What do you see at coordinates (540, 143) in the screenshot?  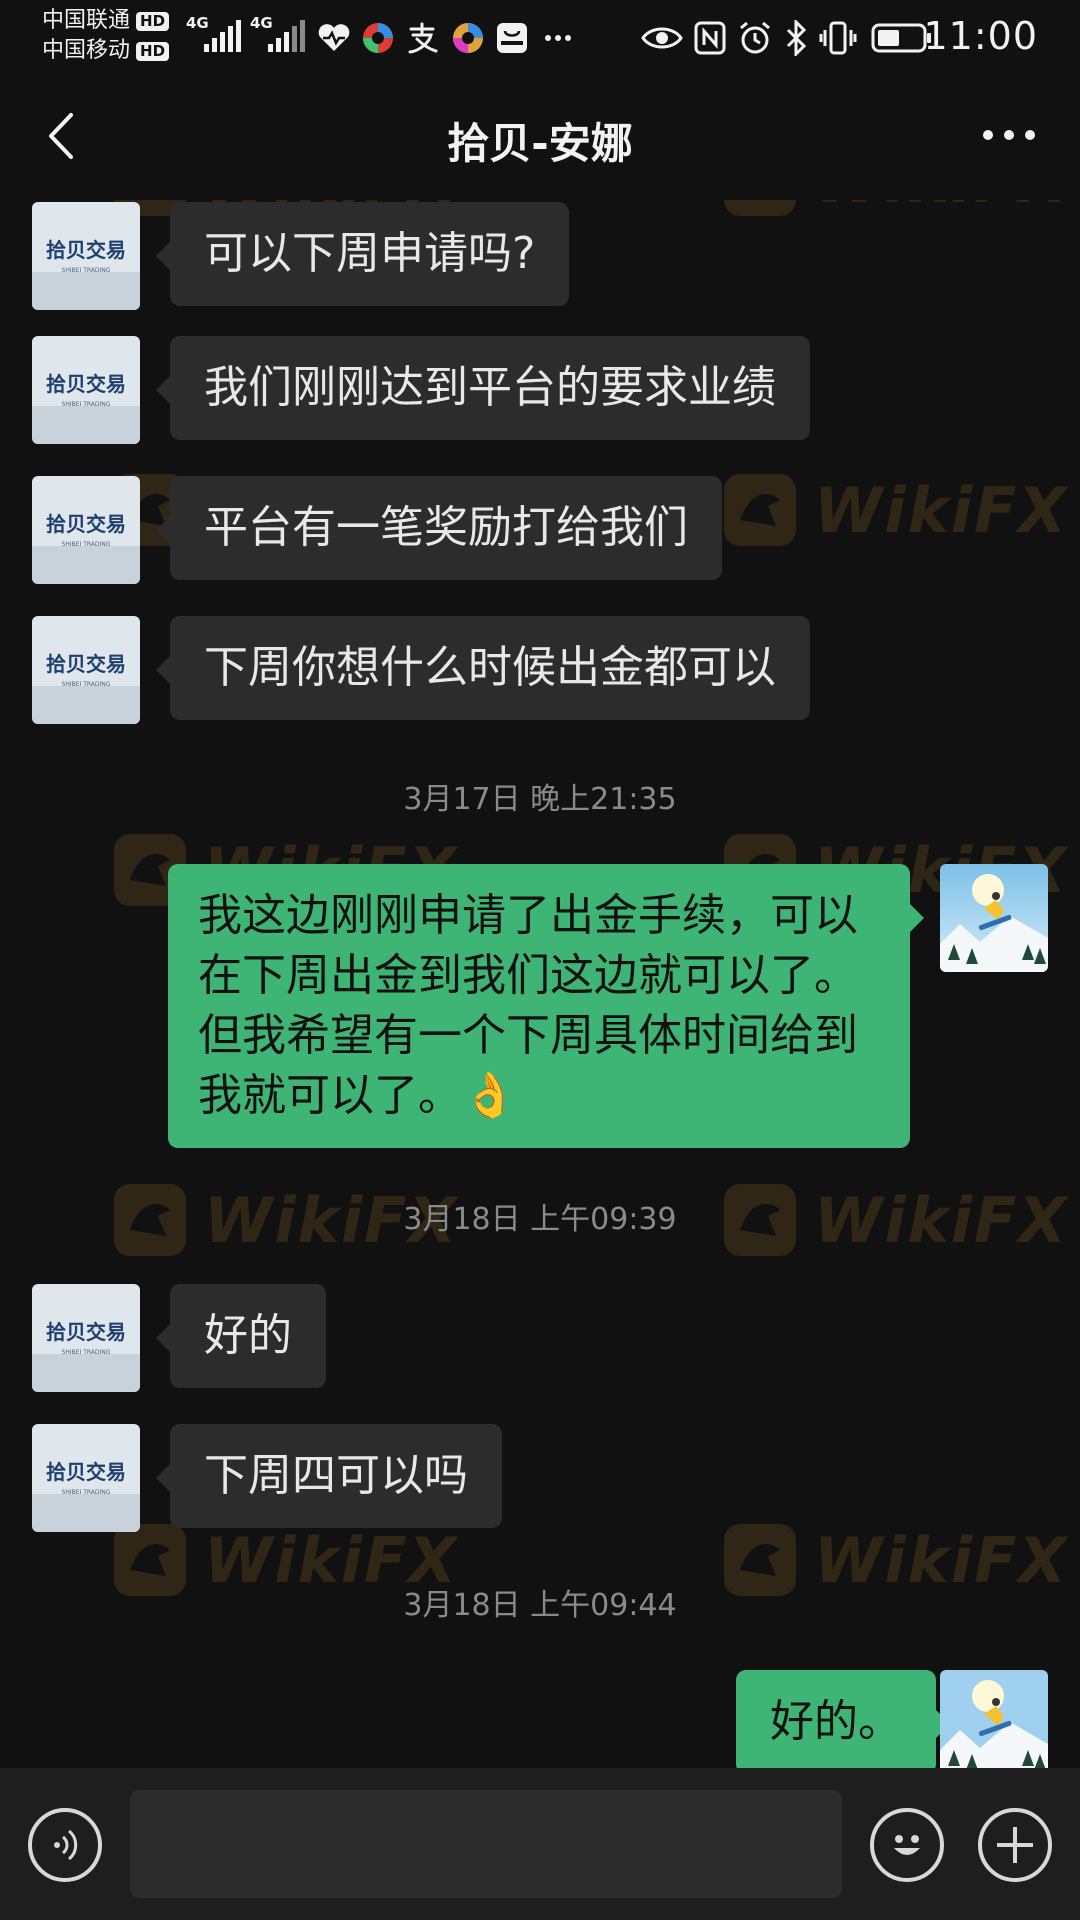 I see `chat-title: 拾贝-安娜` at bounding box center [540, 143].